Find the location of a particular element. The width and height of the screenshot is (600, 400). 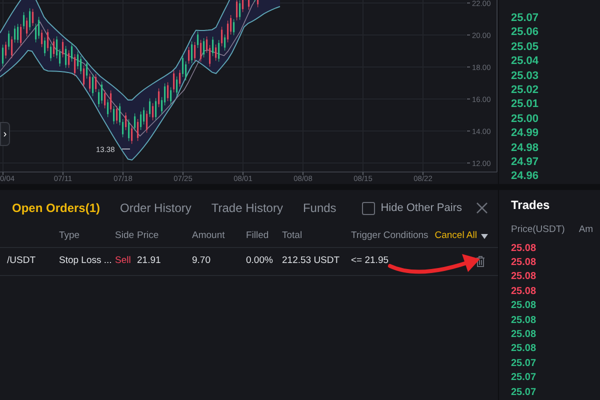

order-book-price: 24.99 is located at coordinates (525, 133).